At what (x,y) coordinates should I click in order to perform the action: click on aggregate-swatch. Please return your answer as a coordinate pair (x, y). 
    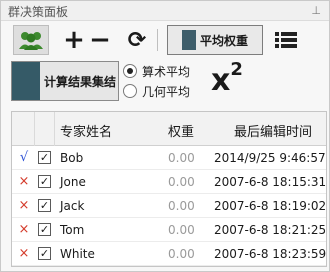
    Looking at the image, I should click on (26, 81).